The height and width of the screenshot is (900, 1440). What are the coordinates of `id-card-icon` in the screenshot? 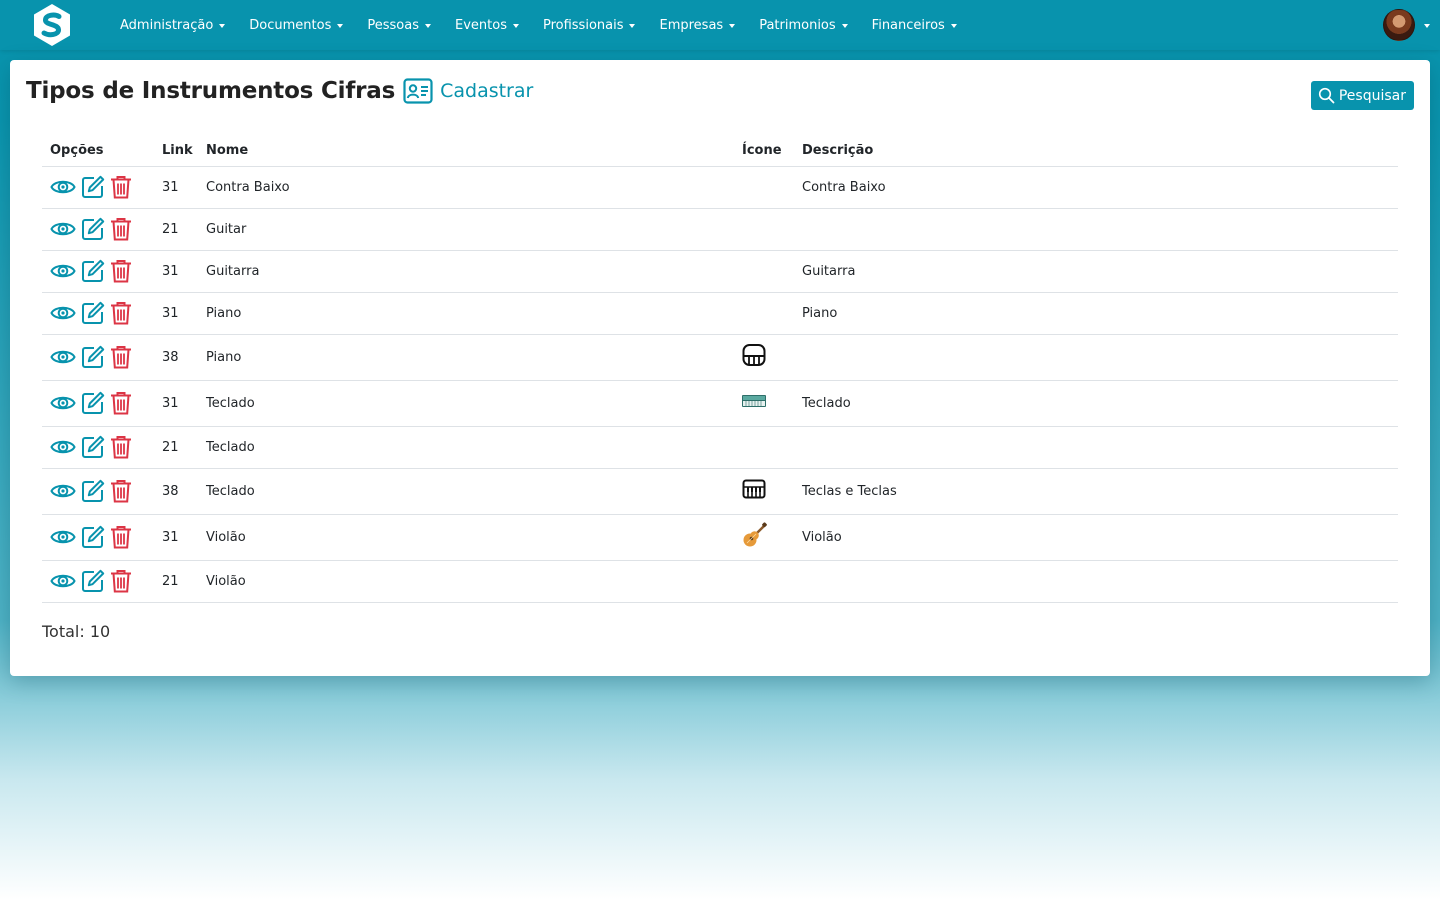 It's located at (418, 91).